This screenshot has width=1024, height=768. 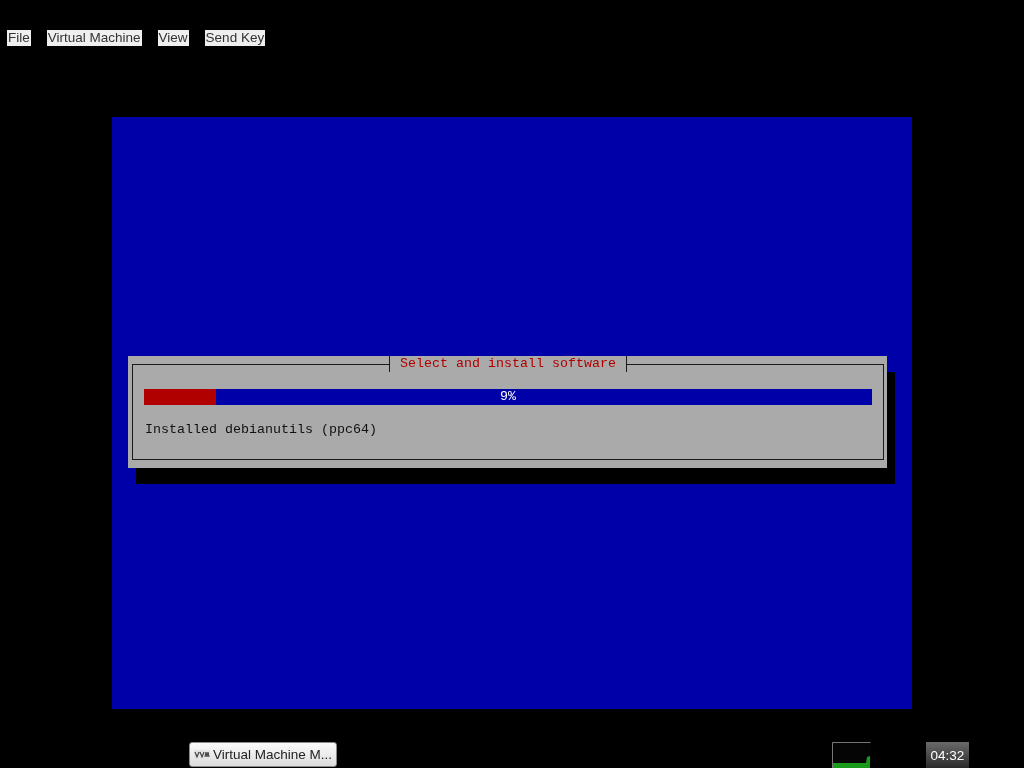 I want to click on activity-graph-icon, so click(x=851, y=755).